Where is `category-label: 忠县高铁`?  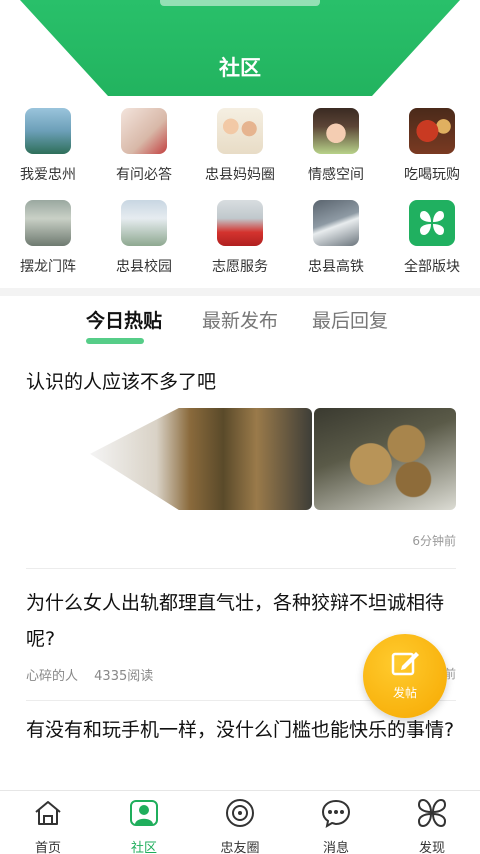
category-label: 忠县高铁 is located at coordinates (336, 267).